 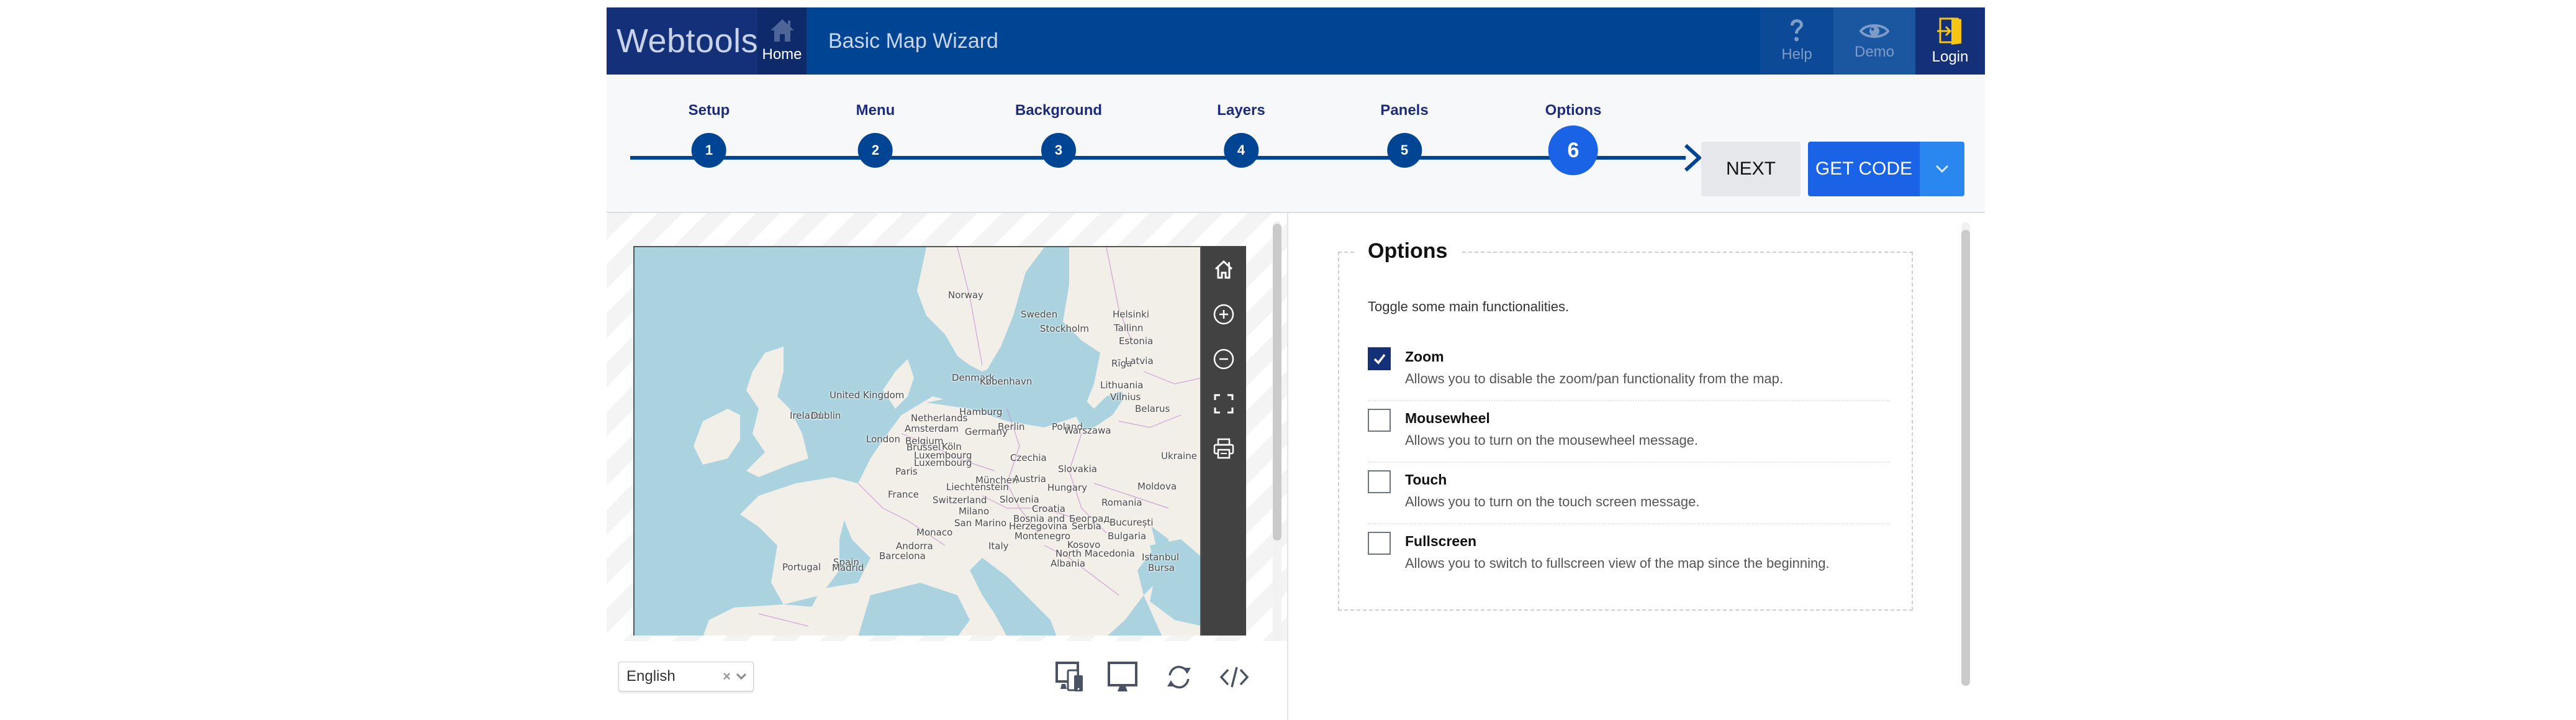 I want to click on refresh-button, so click(x=1179, y=677).